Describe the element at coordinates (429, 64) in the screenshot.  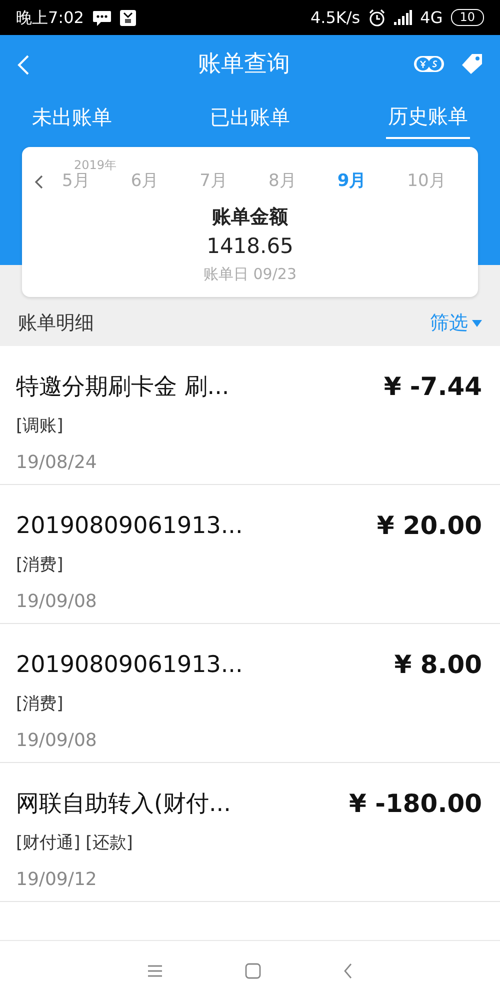
I see `currency-toggle-icon` at that location.